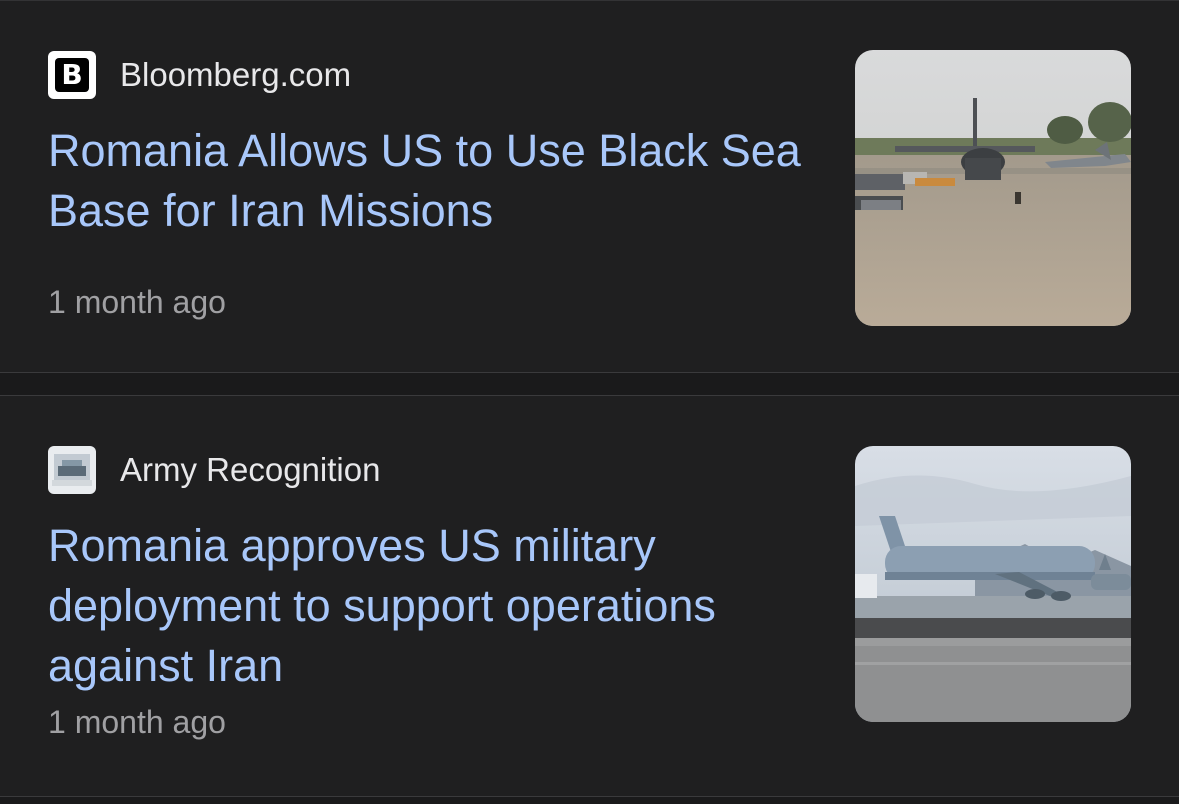 Image resolution: width=1179 pixels, height=804 pixels. Describe the element at coordinates (250, 469) in the screenshot. I see `source-name: Army Recognition` at that location.